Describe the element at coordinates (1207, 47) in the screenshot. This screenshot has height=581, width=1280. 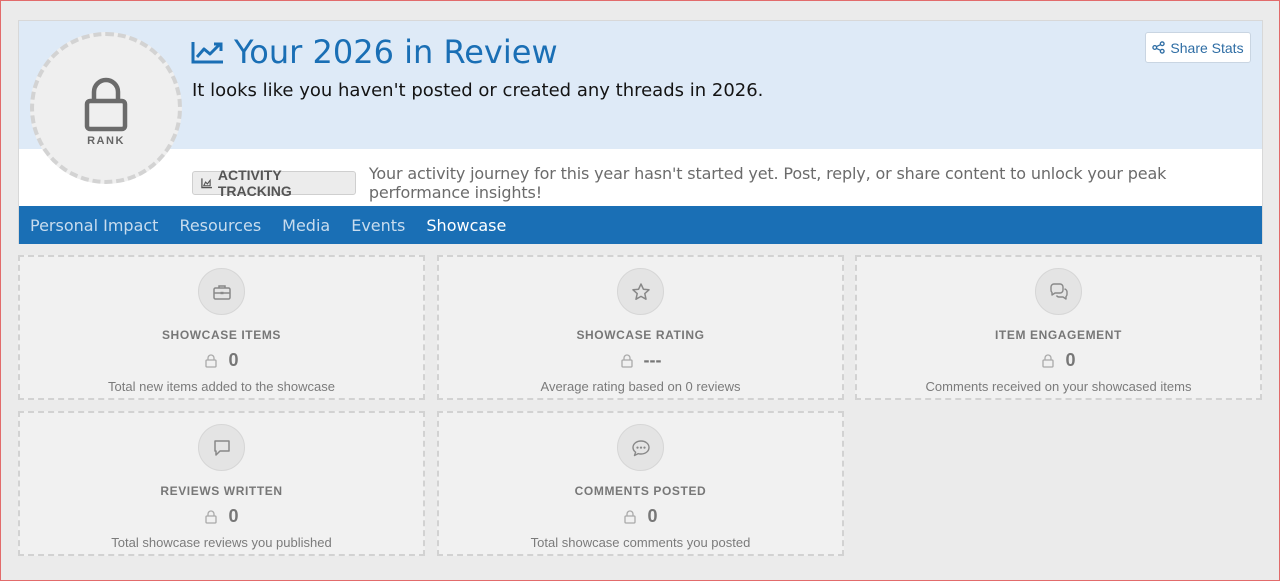
I see `share-stats-label: Share Stats` at that location.